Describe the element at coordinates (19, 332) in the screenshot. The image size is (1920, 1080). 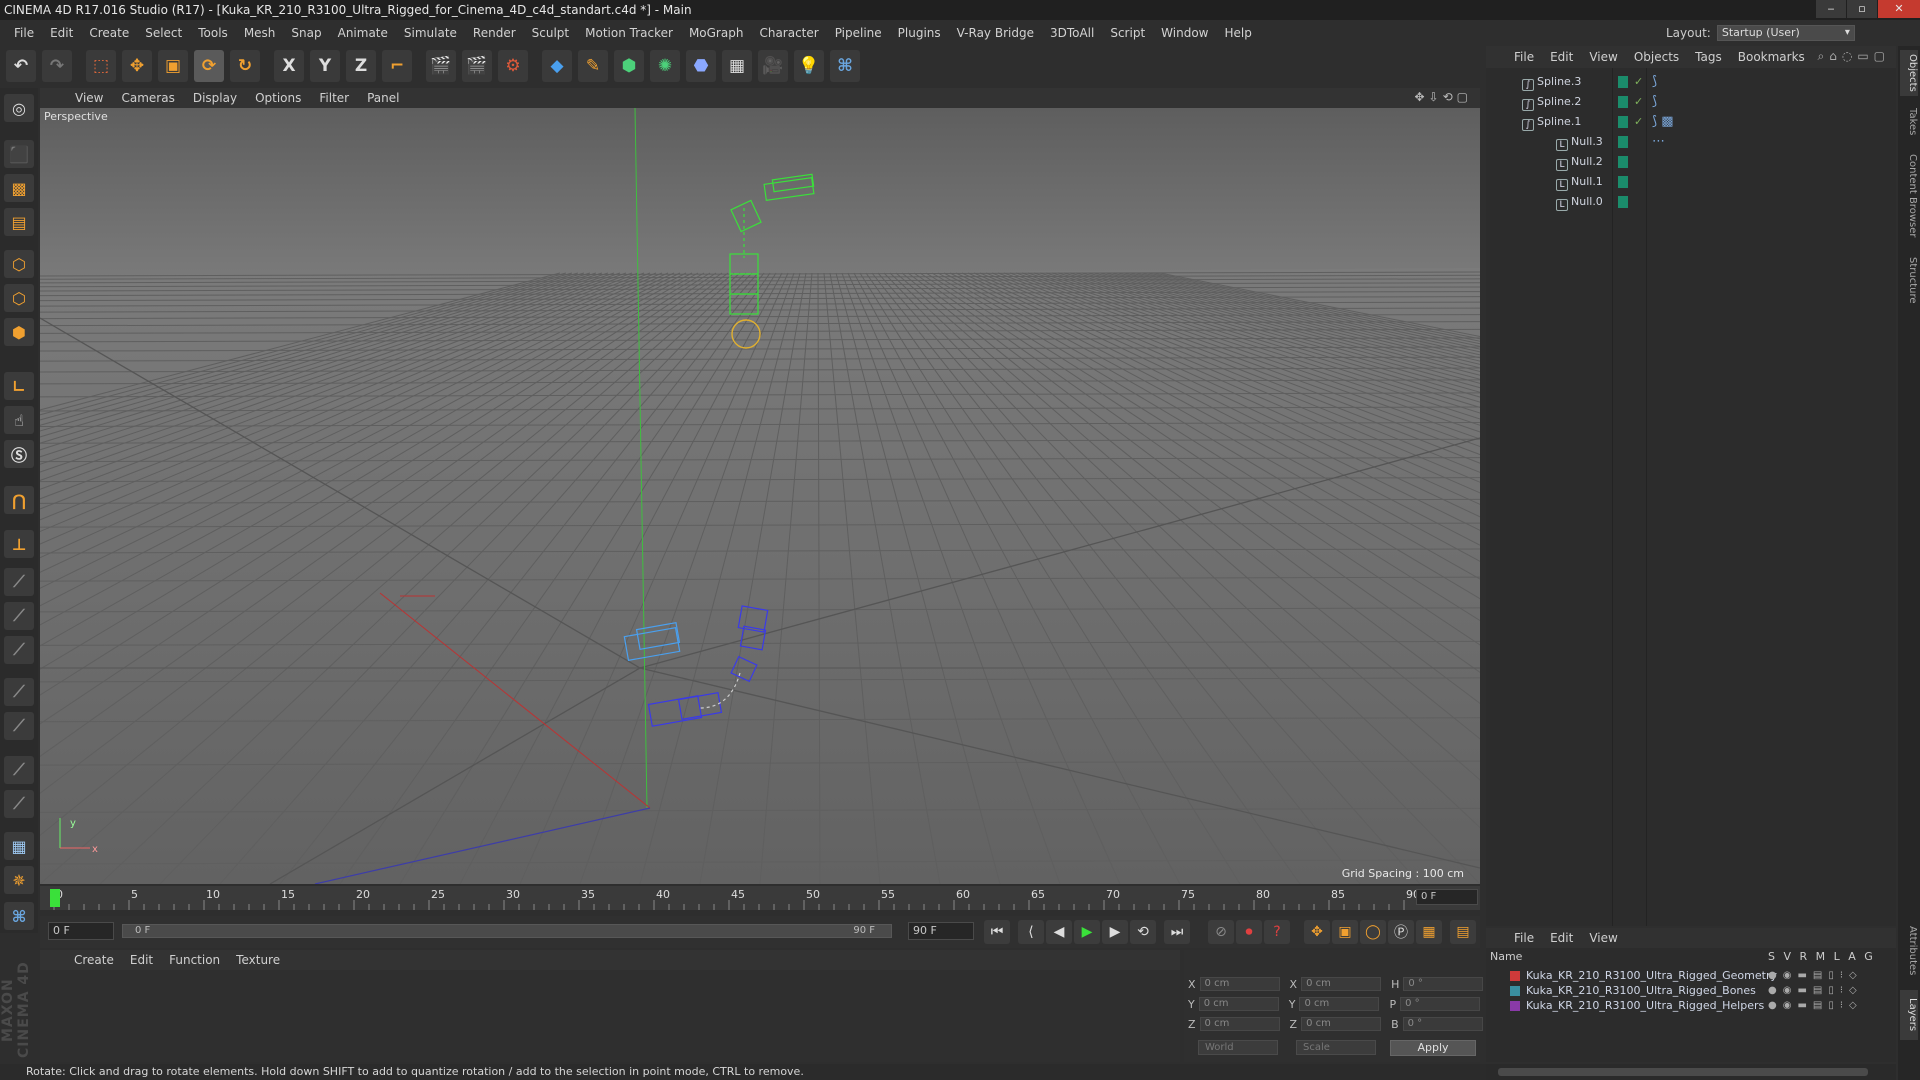
I see `polygons-mode-icon: ⬢` at that location.